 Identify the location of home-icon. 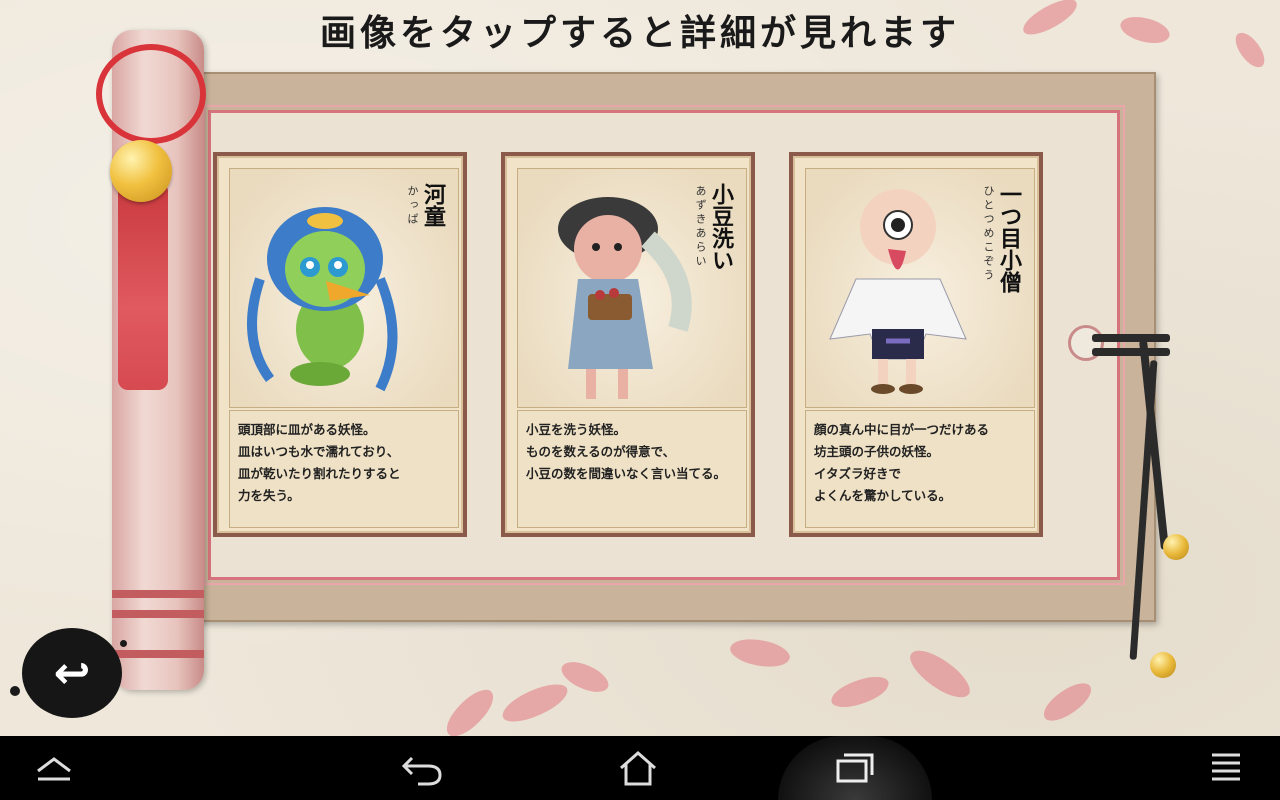
(638, 768).